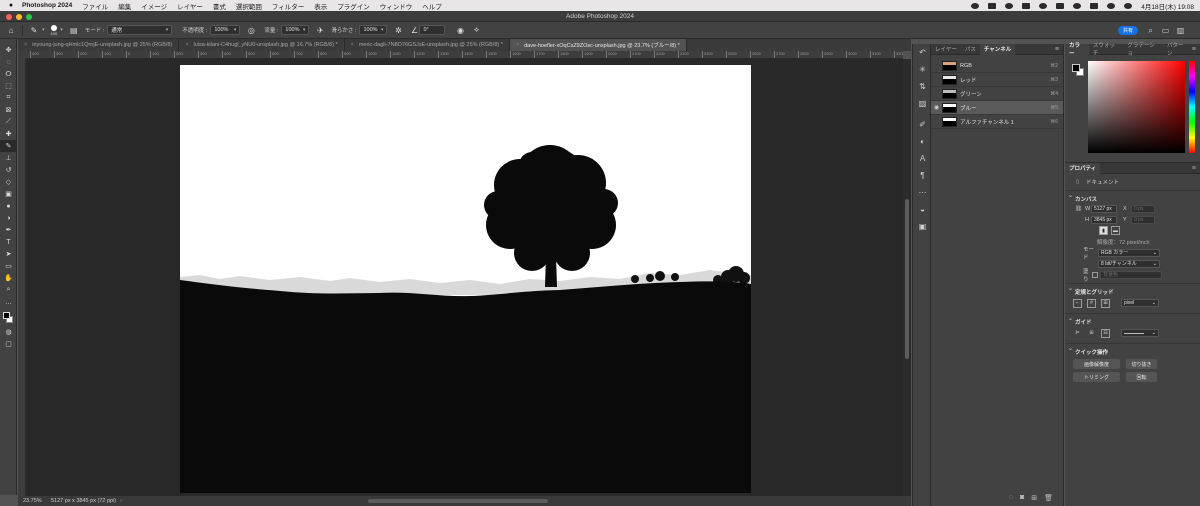 This screenshot has height=506, width=1200. What do you see at coordinates (1022, 498) in the screenshot?
I see `save-selection-icon: ◙` at bounding box center [1022, 498].